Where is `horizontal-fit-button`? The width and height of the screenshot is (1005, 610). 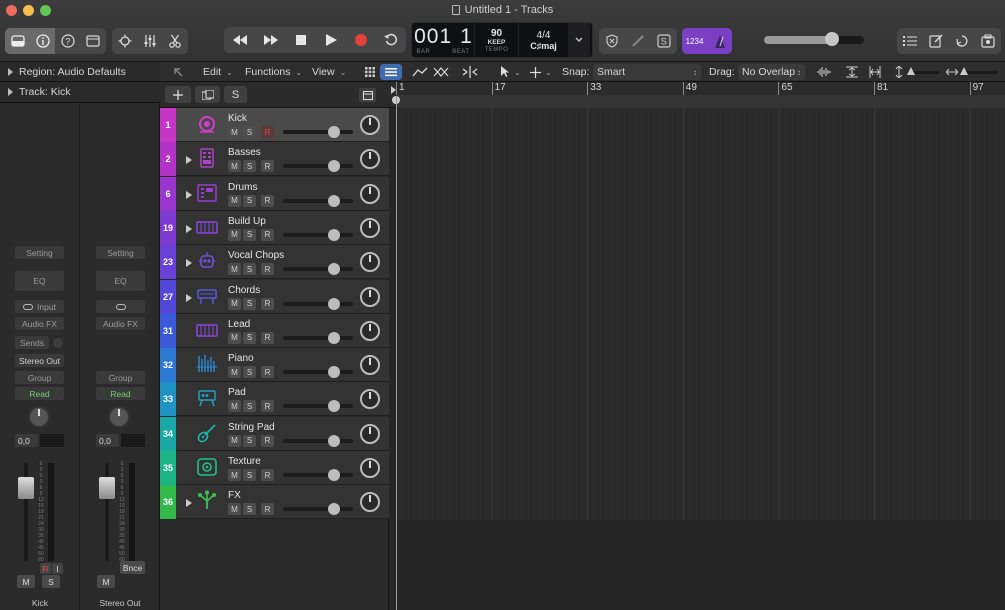
horizontal-fit-button is located at coordinates (875, 72).